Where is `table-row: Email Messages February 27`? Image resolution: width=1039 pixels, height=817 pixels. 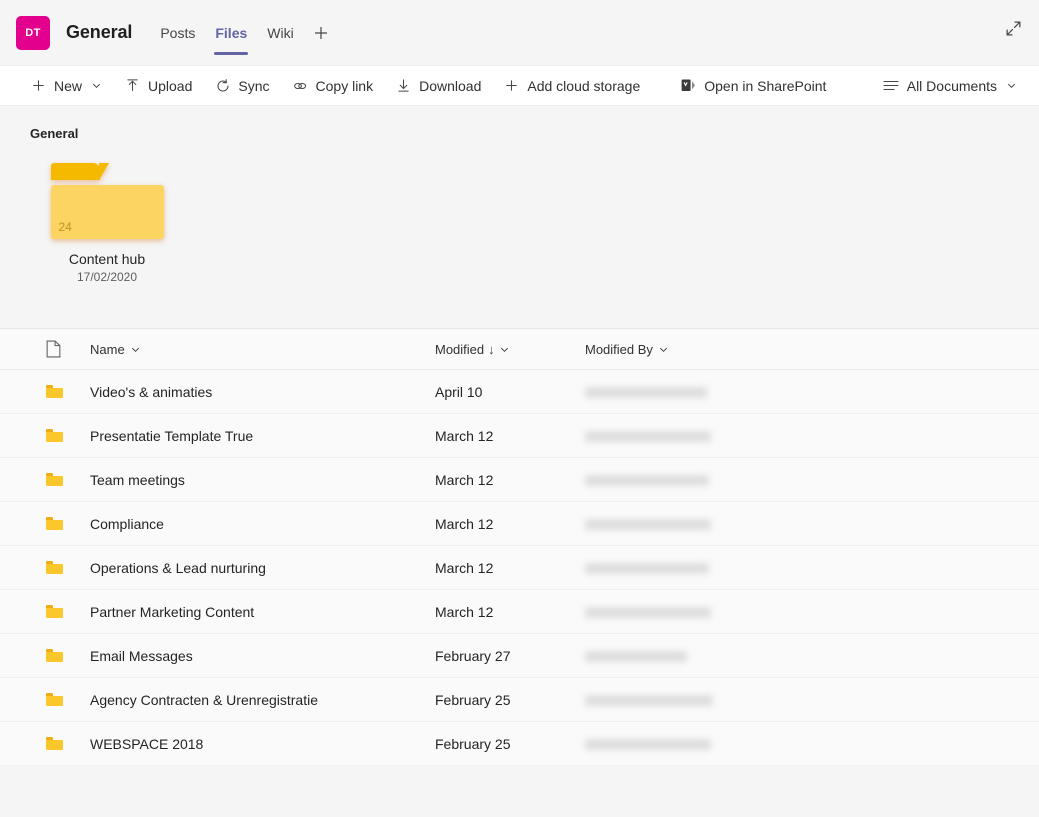
table-row: Email Messages February 27 is located at coordinates (519, 656).